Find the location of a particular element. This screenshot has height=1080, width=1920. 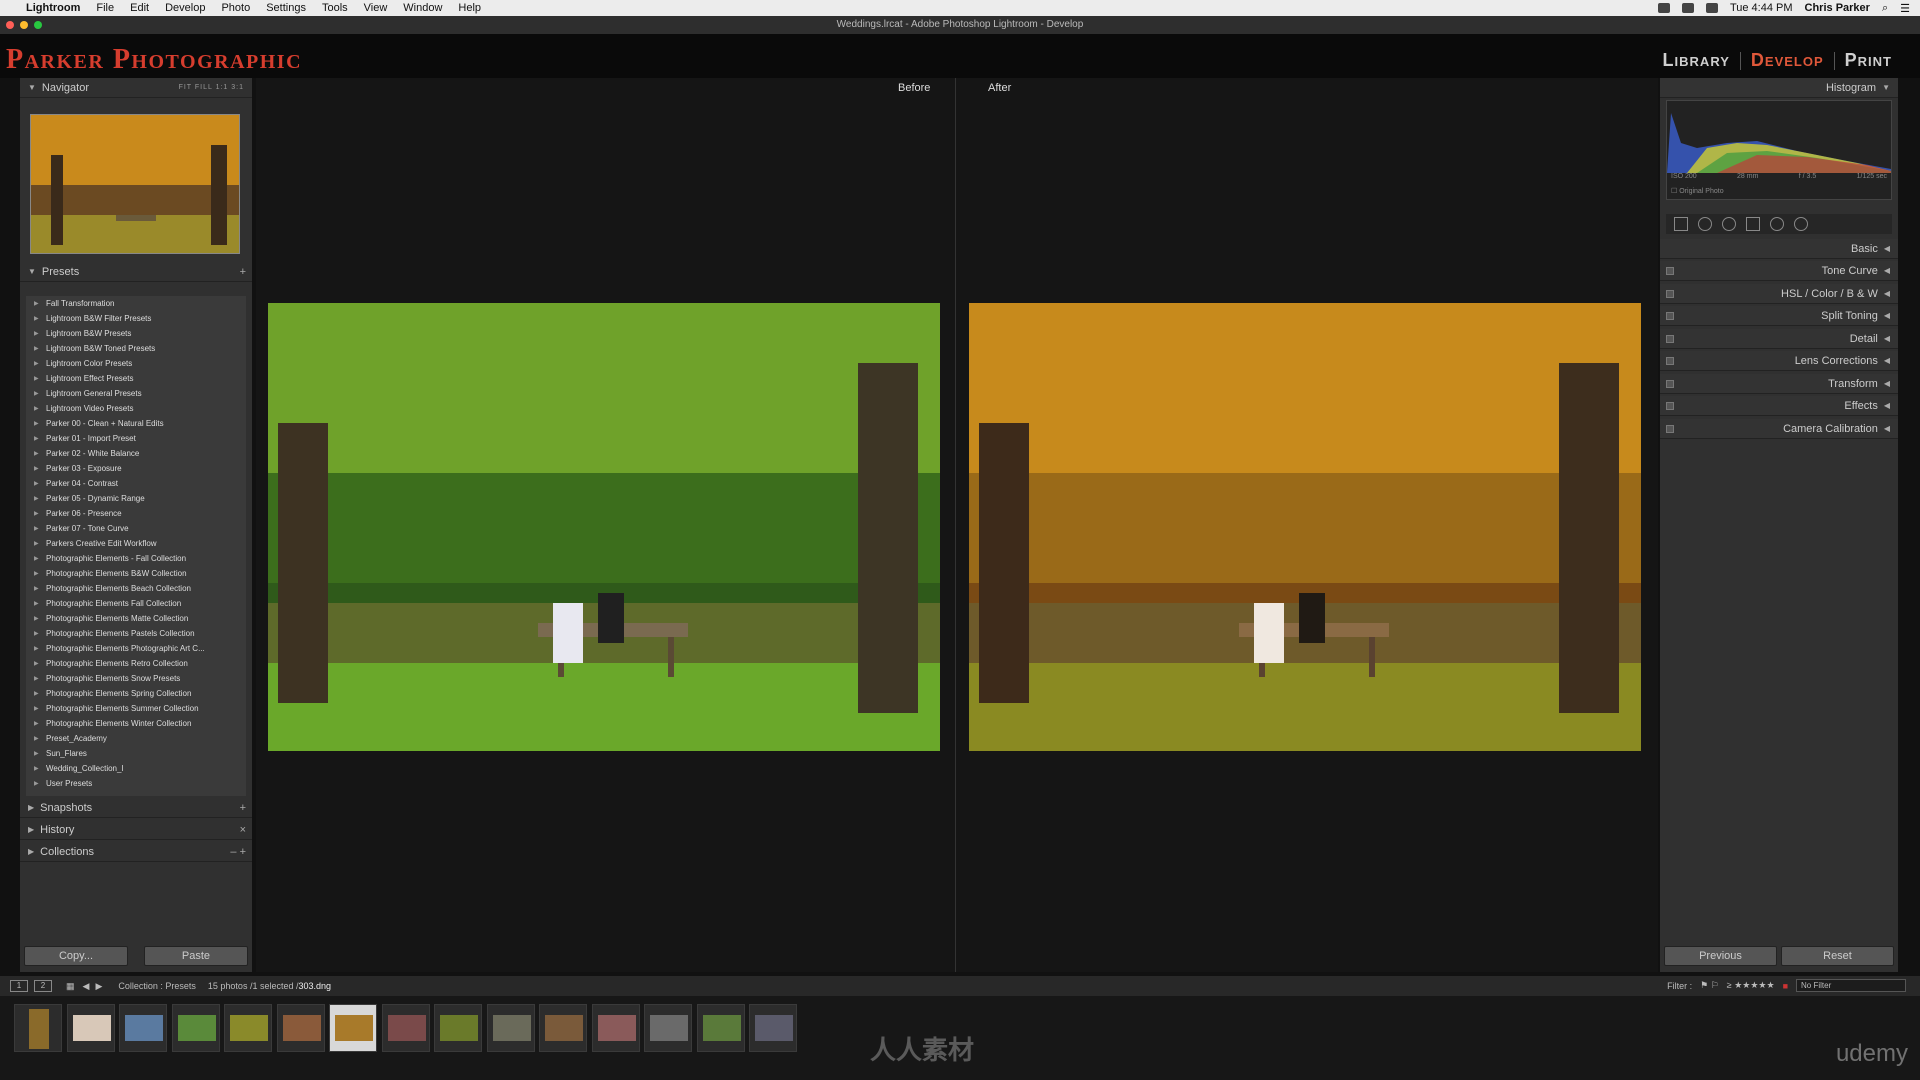

original-photo-checkbox: ☐ is located at coordinates (1674, 191).